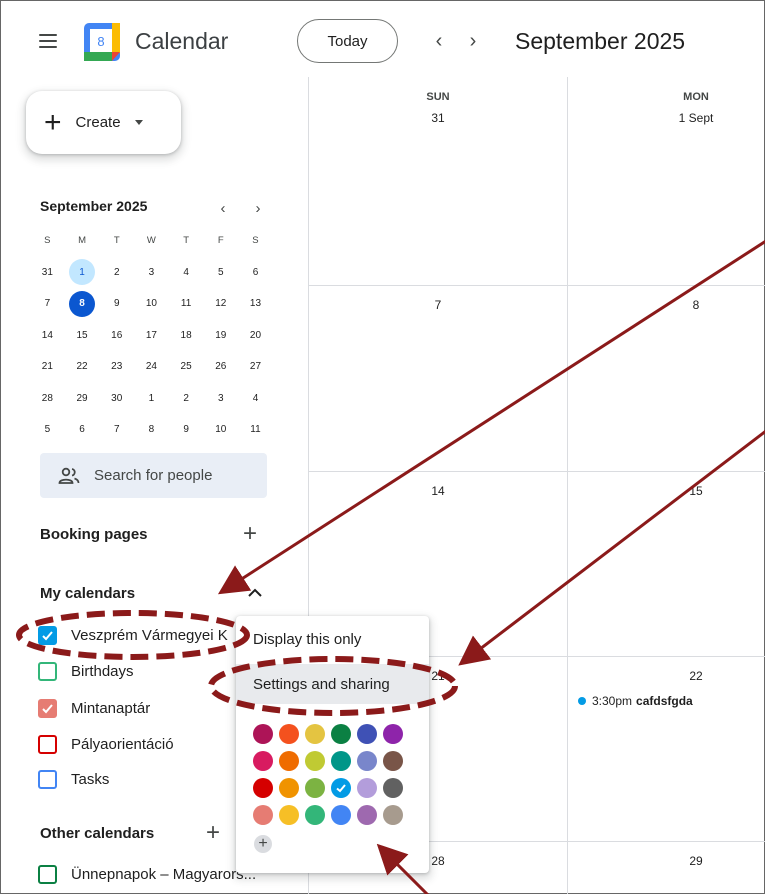 The height and width of the screenshot is (894, 765). What do you see at coordinates (94, 708) in the screenshot?
I see `calendar-item: Mintanaptár` at bounding box center [94, 708].